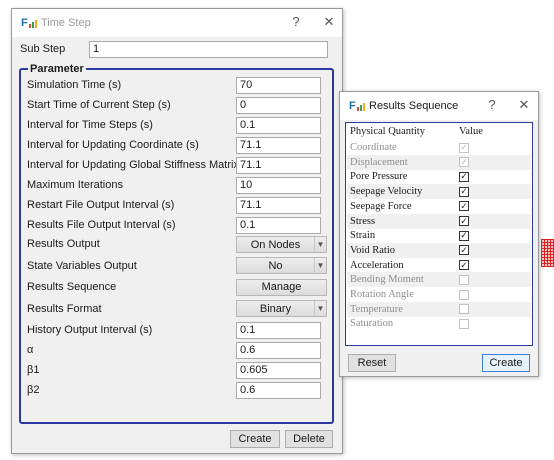 The height and width of the screenshot is (460, 554). What do you see at coordinates (439, 265) in the screenshot?
I see `table-row: Acceleration ✓` at bounding box center [439, 265].